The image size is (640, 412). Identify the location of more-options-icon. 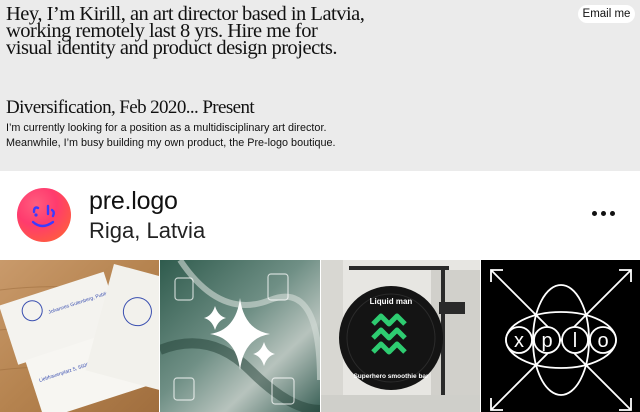
(603, 213).